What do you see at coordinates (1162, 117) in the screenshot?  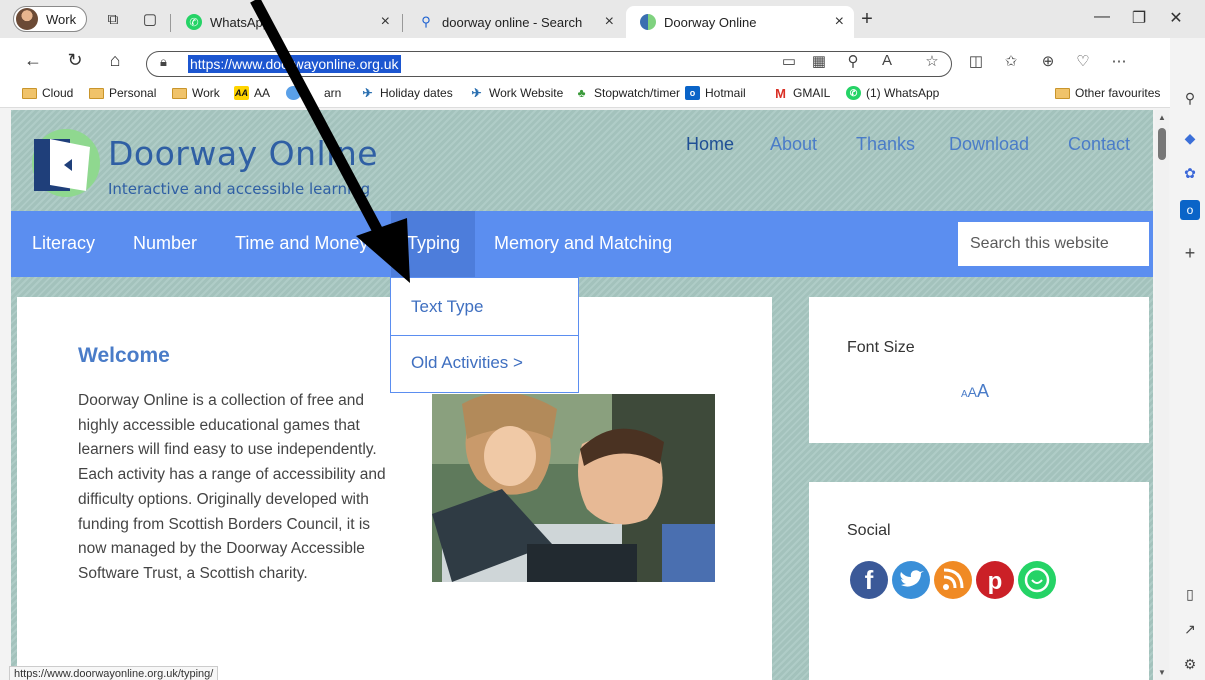 I see `scroll-up-arrow-icon: ▲` at bounding box center [1162, 117].